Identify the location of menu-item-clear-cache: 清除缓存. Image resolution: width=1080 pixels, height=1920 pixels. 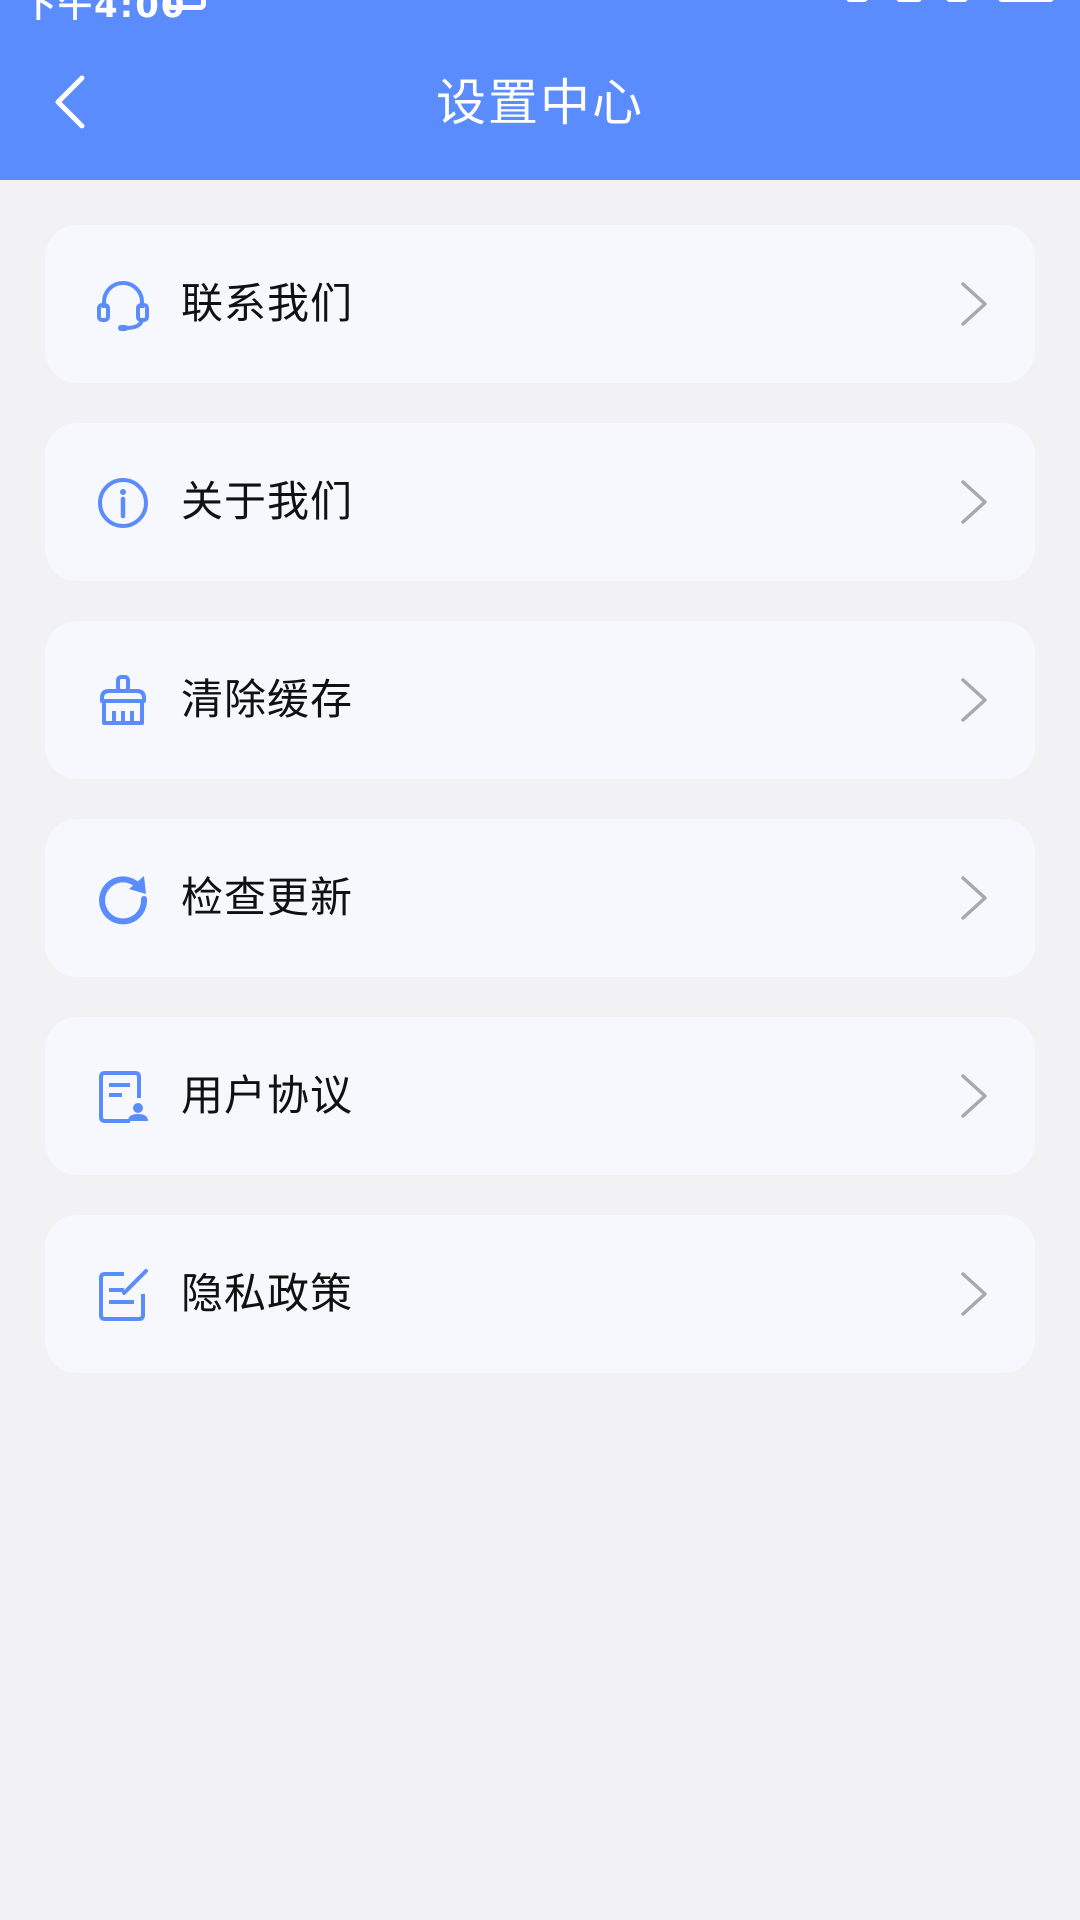
(540, 700).